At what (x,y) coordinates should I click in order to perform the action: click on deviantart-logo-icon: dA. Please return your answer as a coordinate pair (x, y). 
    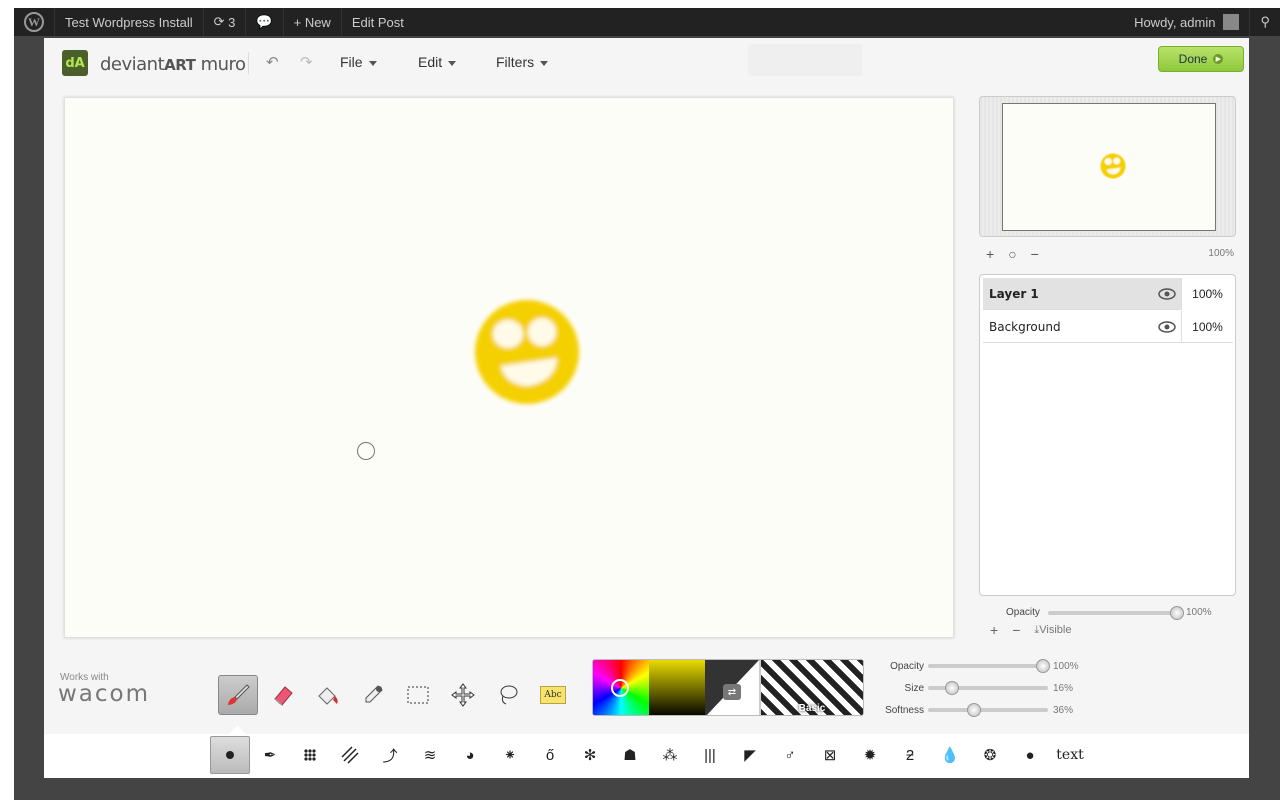
    Looking at the image, I should click on (75, 63).